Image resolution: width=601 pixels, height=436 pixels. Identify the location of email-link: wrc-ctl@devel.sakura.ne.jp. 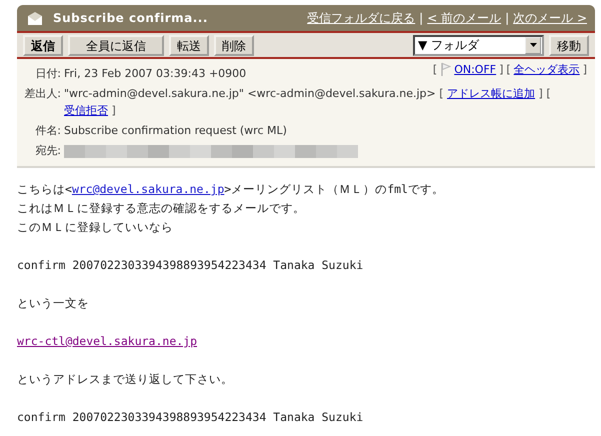
(107, 341).